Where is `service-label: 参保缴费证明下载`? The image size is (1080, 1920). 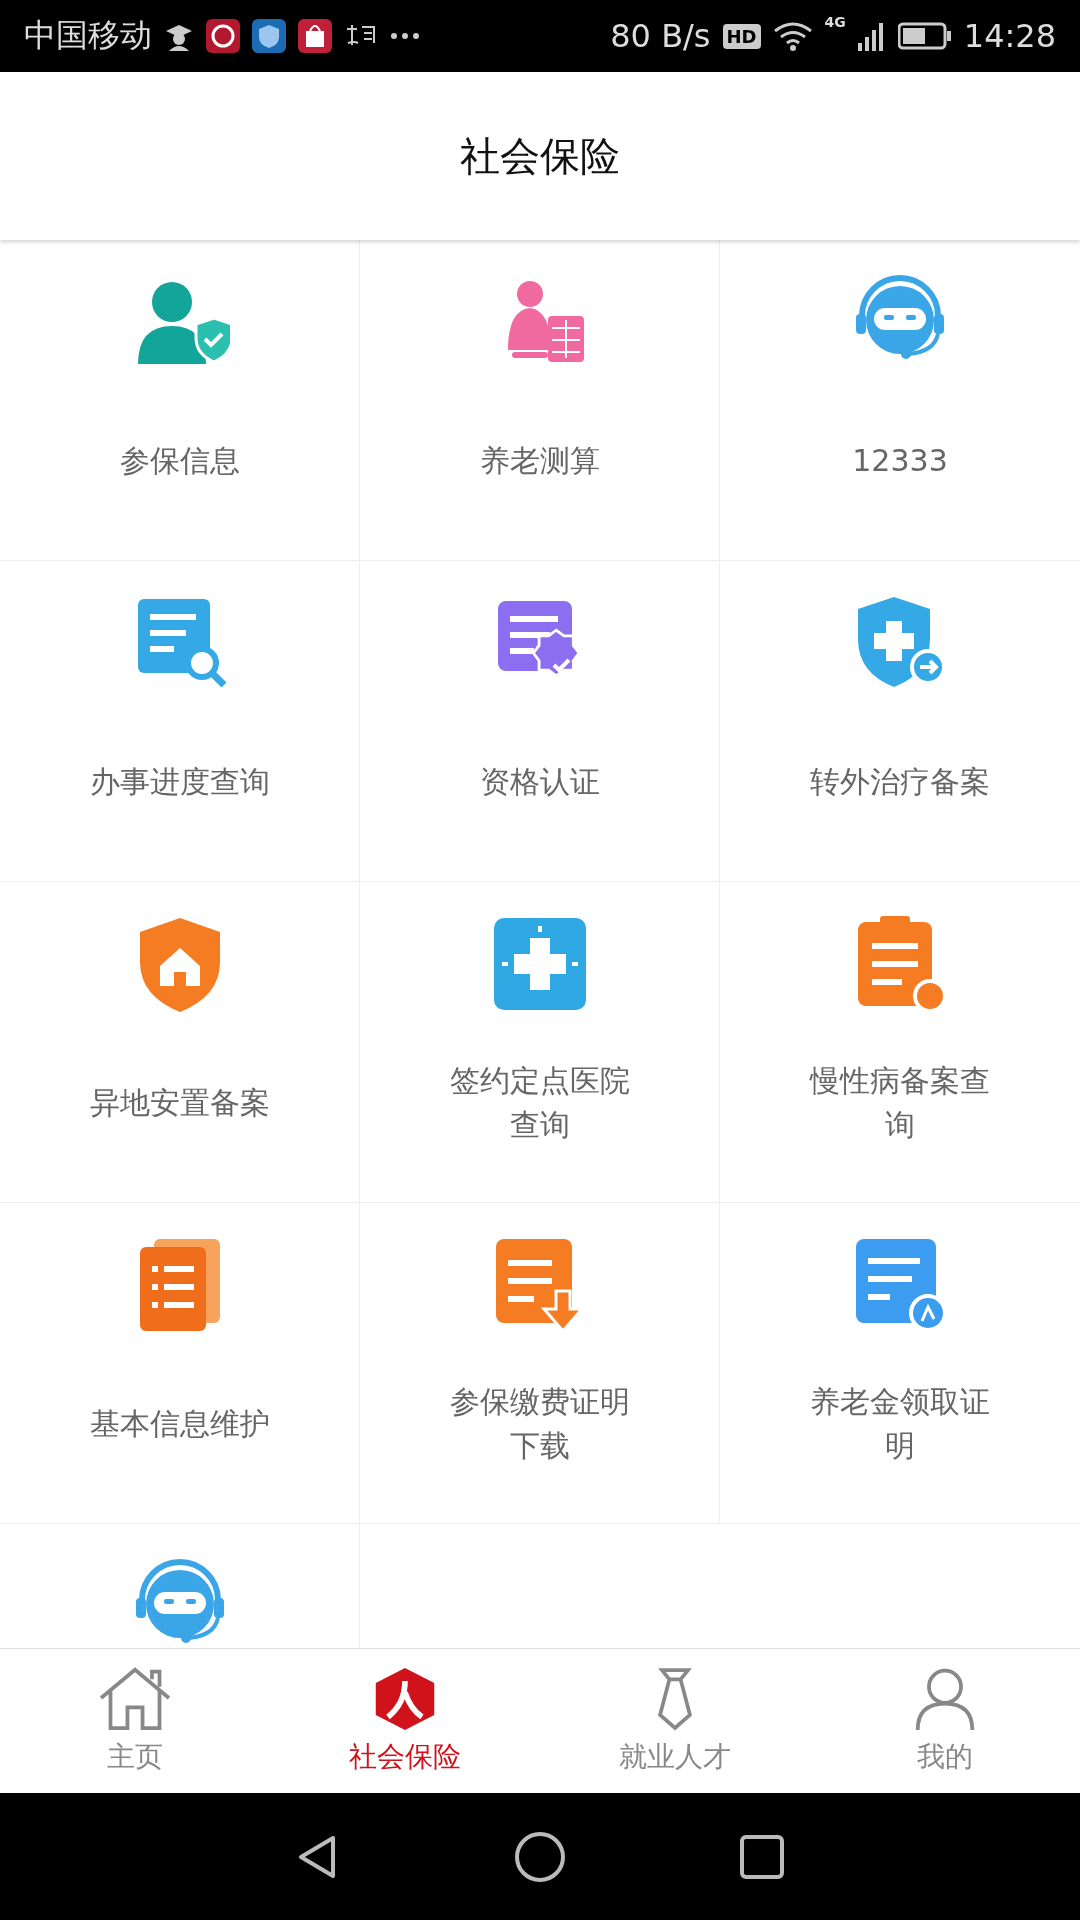
service-label: 参保缴费证明下载 is located at coordinates (539, 1424).